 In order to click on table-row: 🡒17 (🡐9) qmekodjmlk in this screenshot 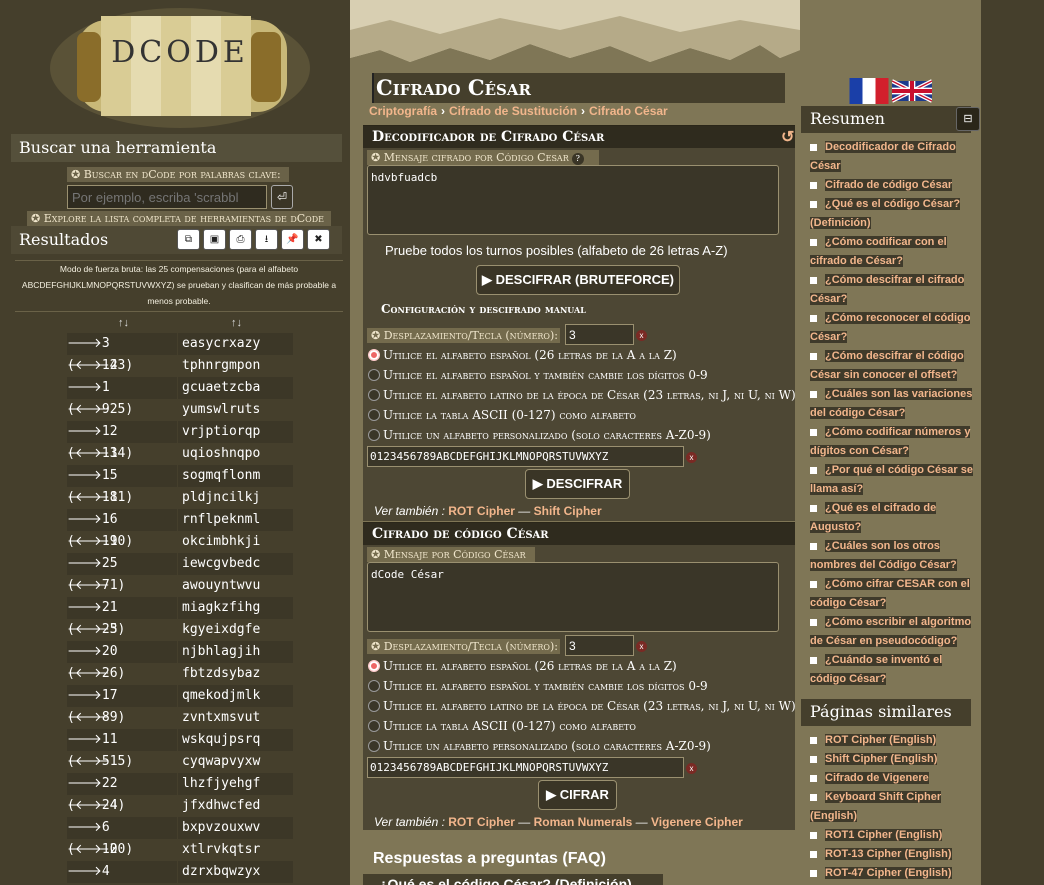, I will do `click(180, 705)`.